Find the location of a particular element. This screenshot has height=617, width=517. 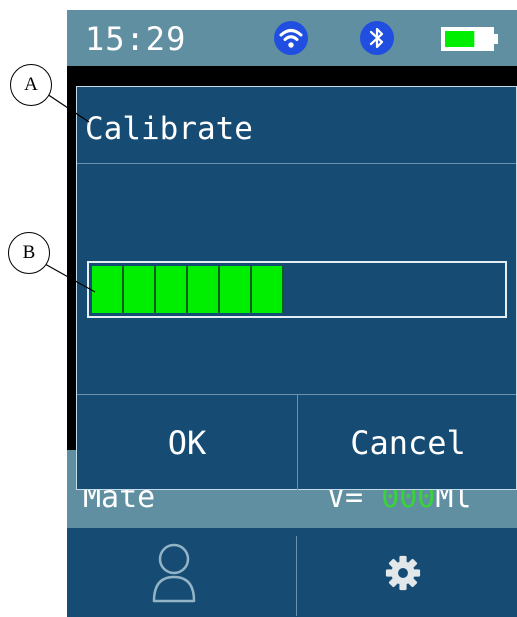

callout-leader-lines is located at coordinates (70, 193).